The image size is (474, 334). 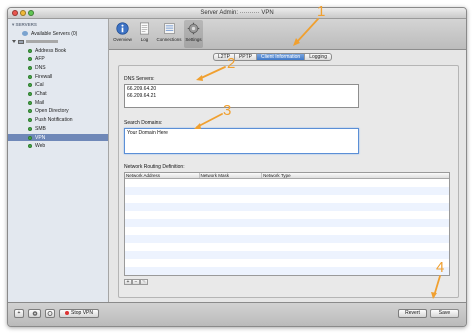 I want to click on sidebar-item-firewall: Firewall, so click(x=58, y=76).